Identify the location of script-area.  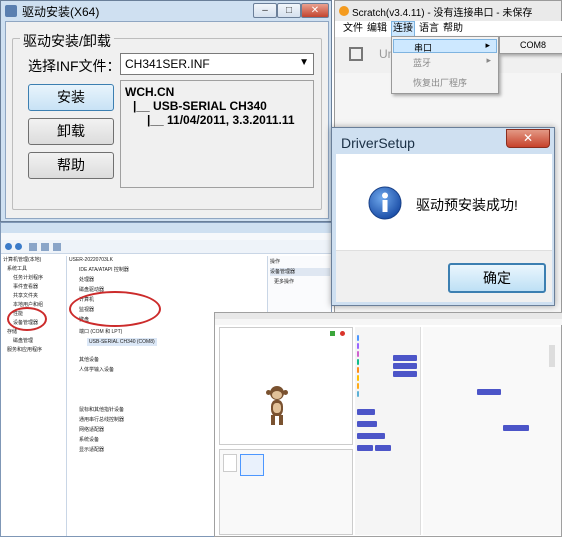
(492, 431).